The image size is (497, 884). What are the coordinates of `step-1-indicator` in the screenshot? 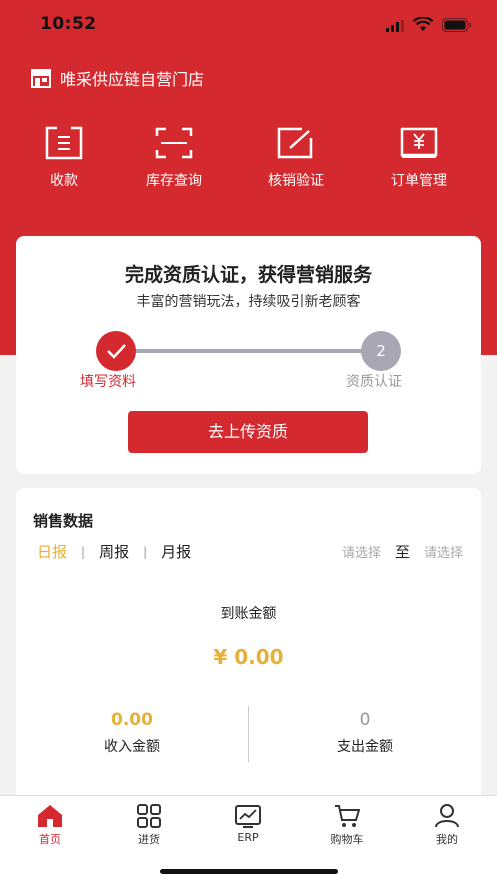 It's located at (116, 351).